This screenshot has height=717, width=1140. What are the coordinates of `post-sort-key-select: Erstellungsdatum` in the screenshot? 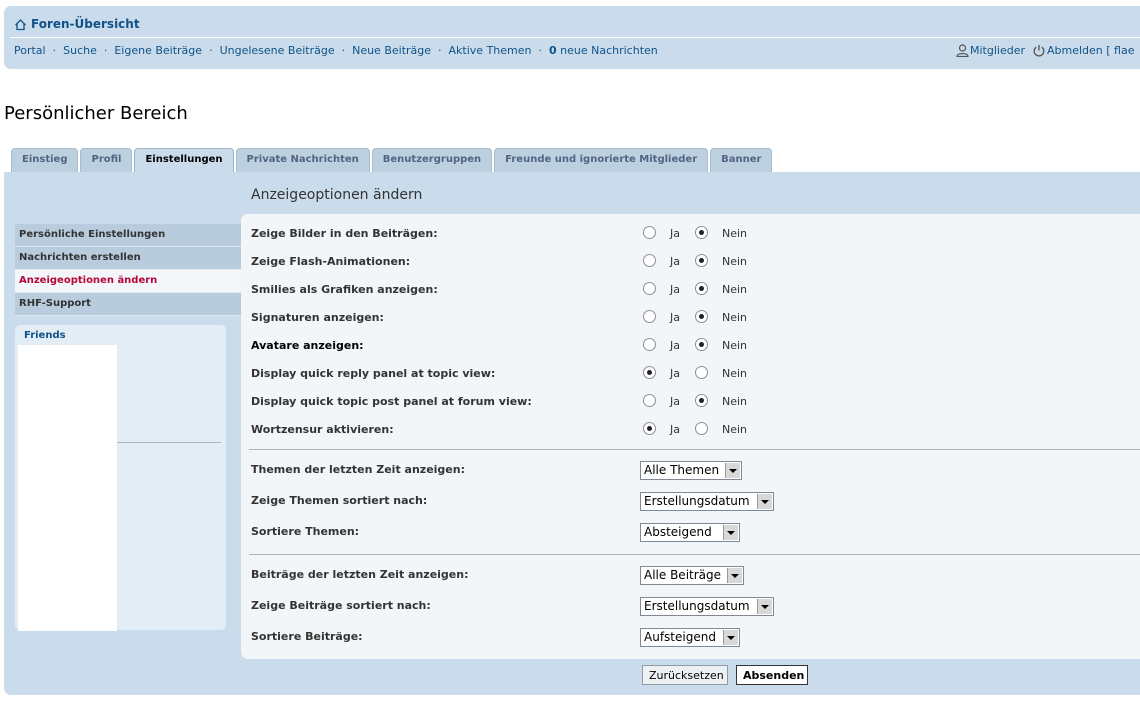 It's located at (707, 606).